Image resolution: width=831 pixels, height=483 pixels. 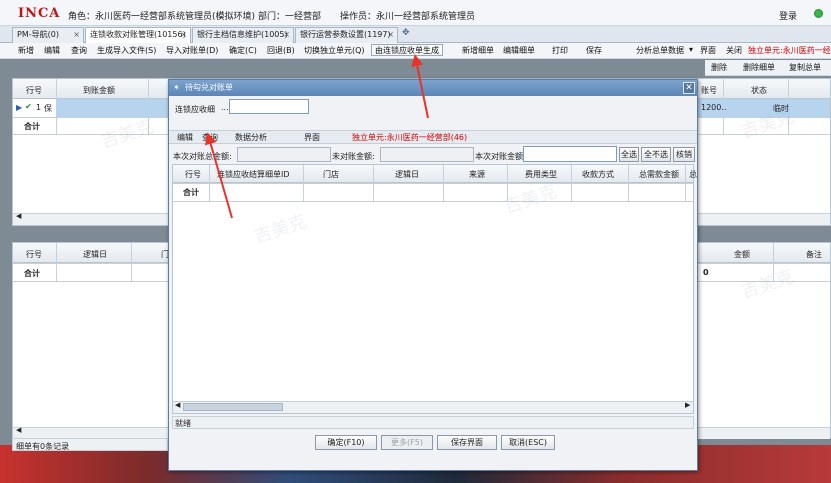 I want to click on arrow-to-generate-button, so click(x=420, y=86).